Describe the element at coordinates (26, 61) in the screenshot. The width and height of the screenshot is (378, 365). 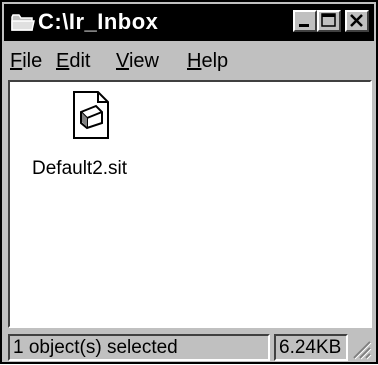
I see `menu-file: File` at that location.